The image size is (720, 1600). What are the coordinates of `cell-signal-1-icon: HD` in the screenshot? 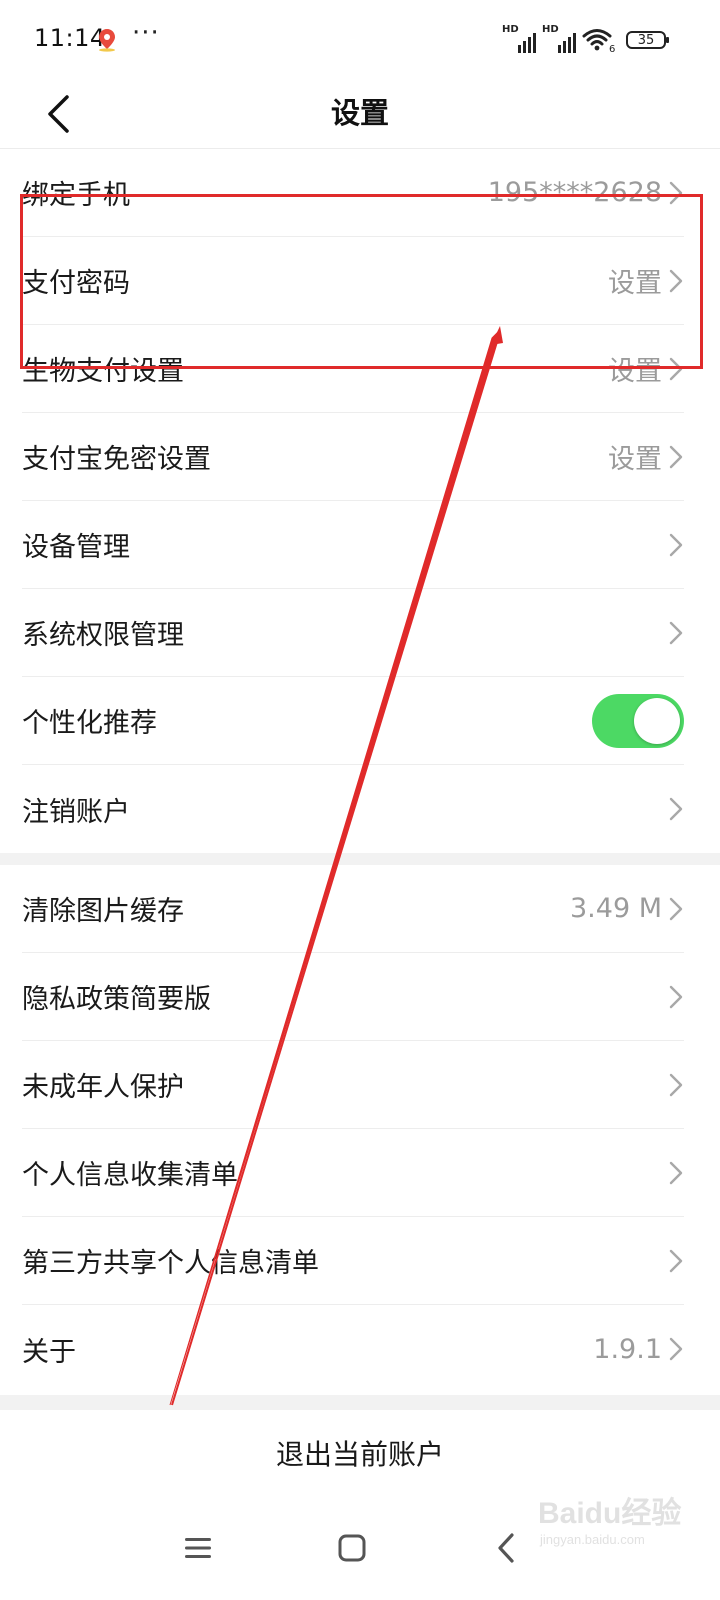 It's located at (519, 38).